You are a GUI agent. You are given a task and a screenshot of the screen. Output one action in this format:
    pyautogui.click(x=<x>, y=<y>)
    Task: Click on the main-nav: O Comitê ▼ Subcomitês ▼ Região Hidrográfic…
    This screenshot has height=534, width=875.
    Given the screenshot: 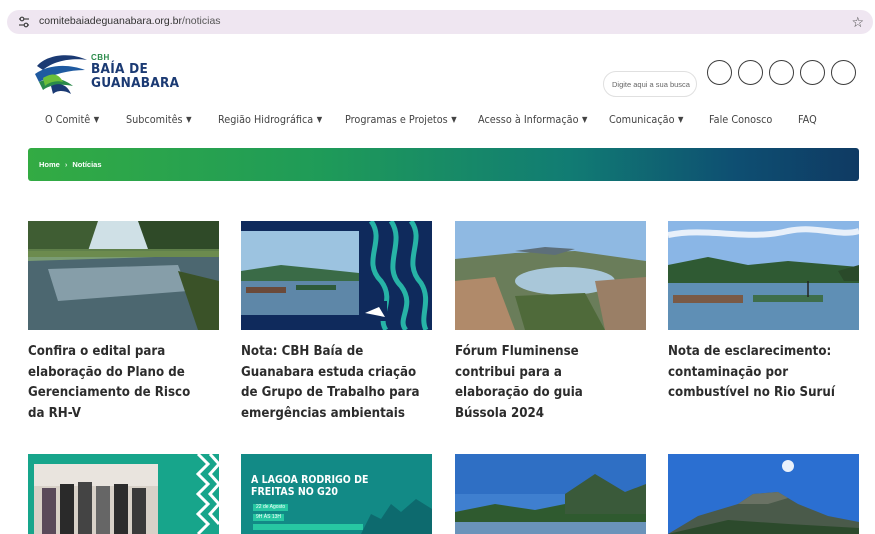 What is the action you would take?
    pyautogui.click(x=437, y=122)
    